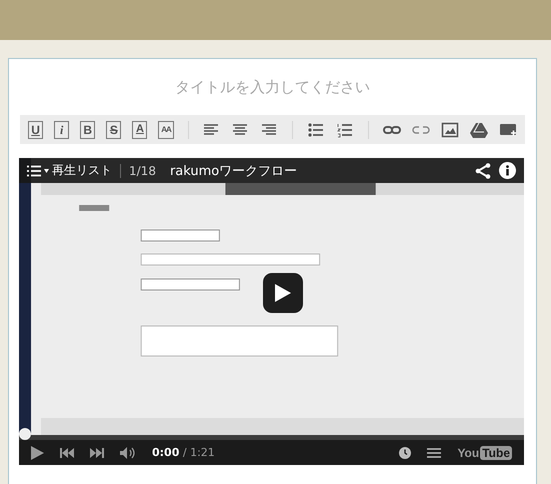 The image size is (551, 484). I want to click on play-button, so click(283, 293).